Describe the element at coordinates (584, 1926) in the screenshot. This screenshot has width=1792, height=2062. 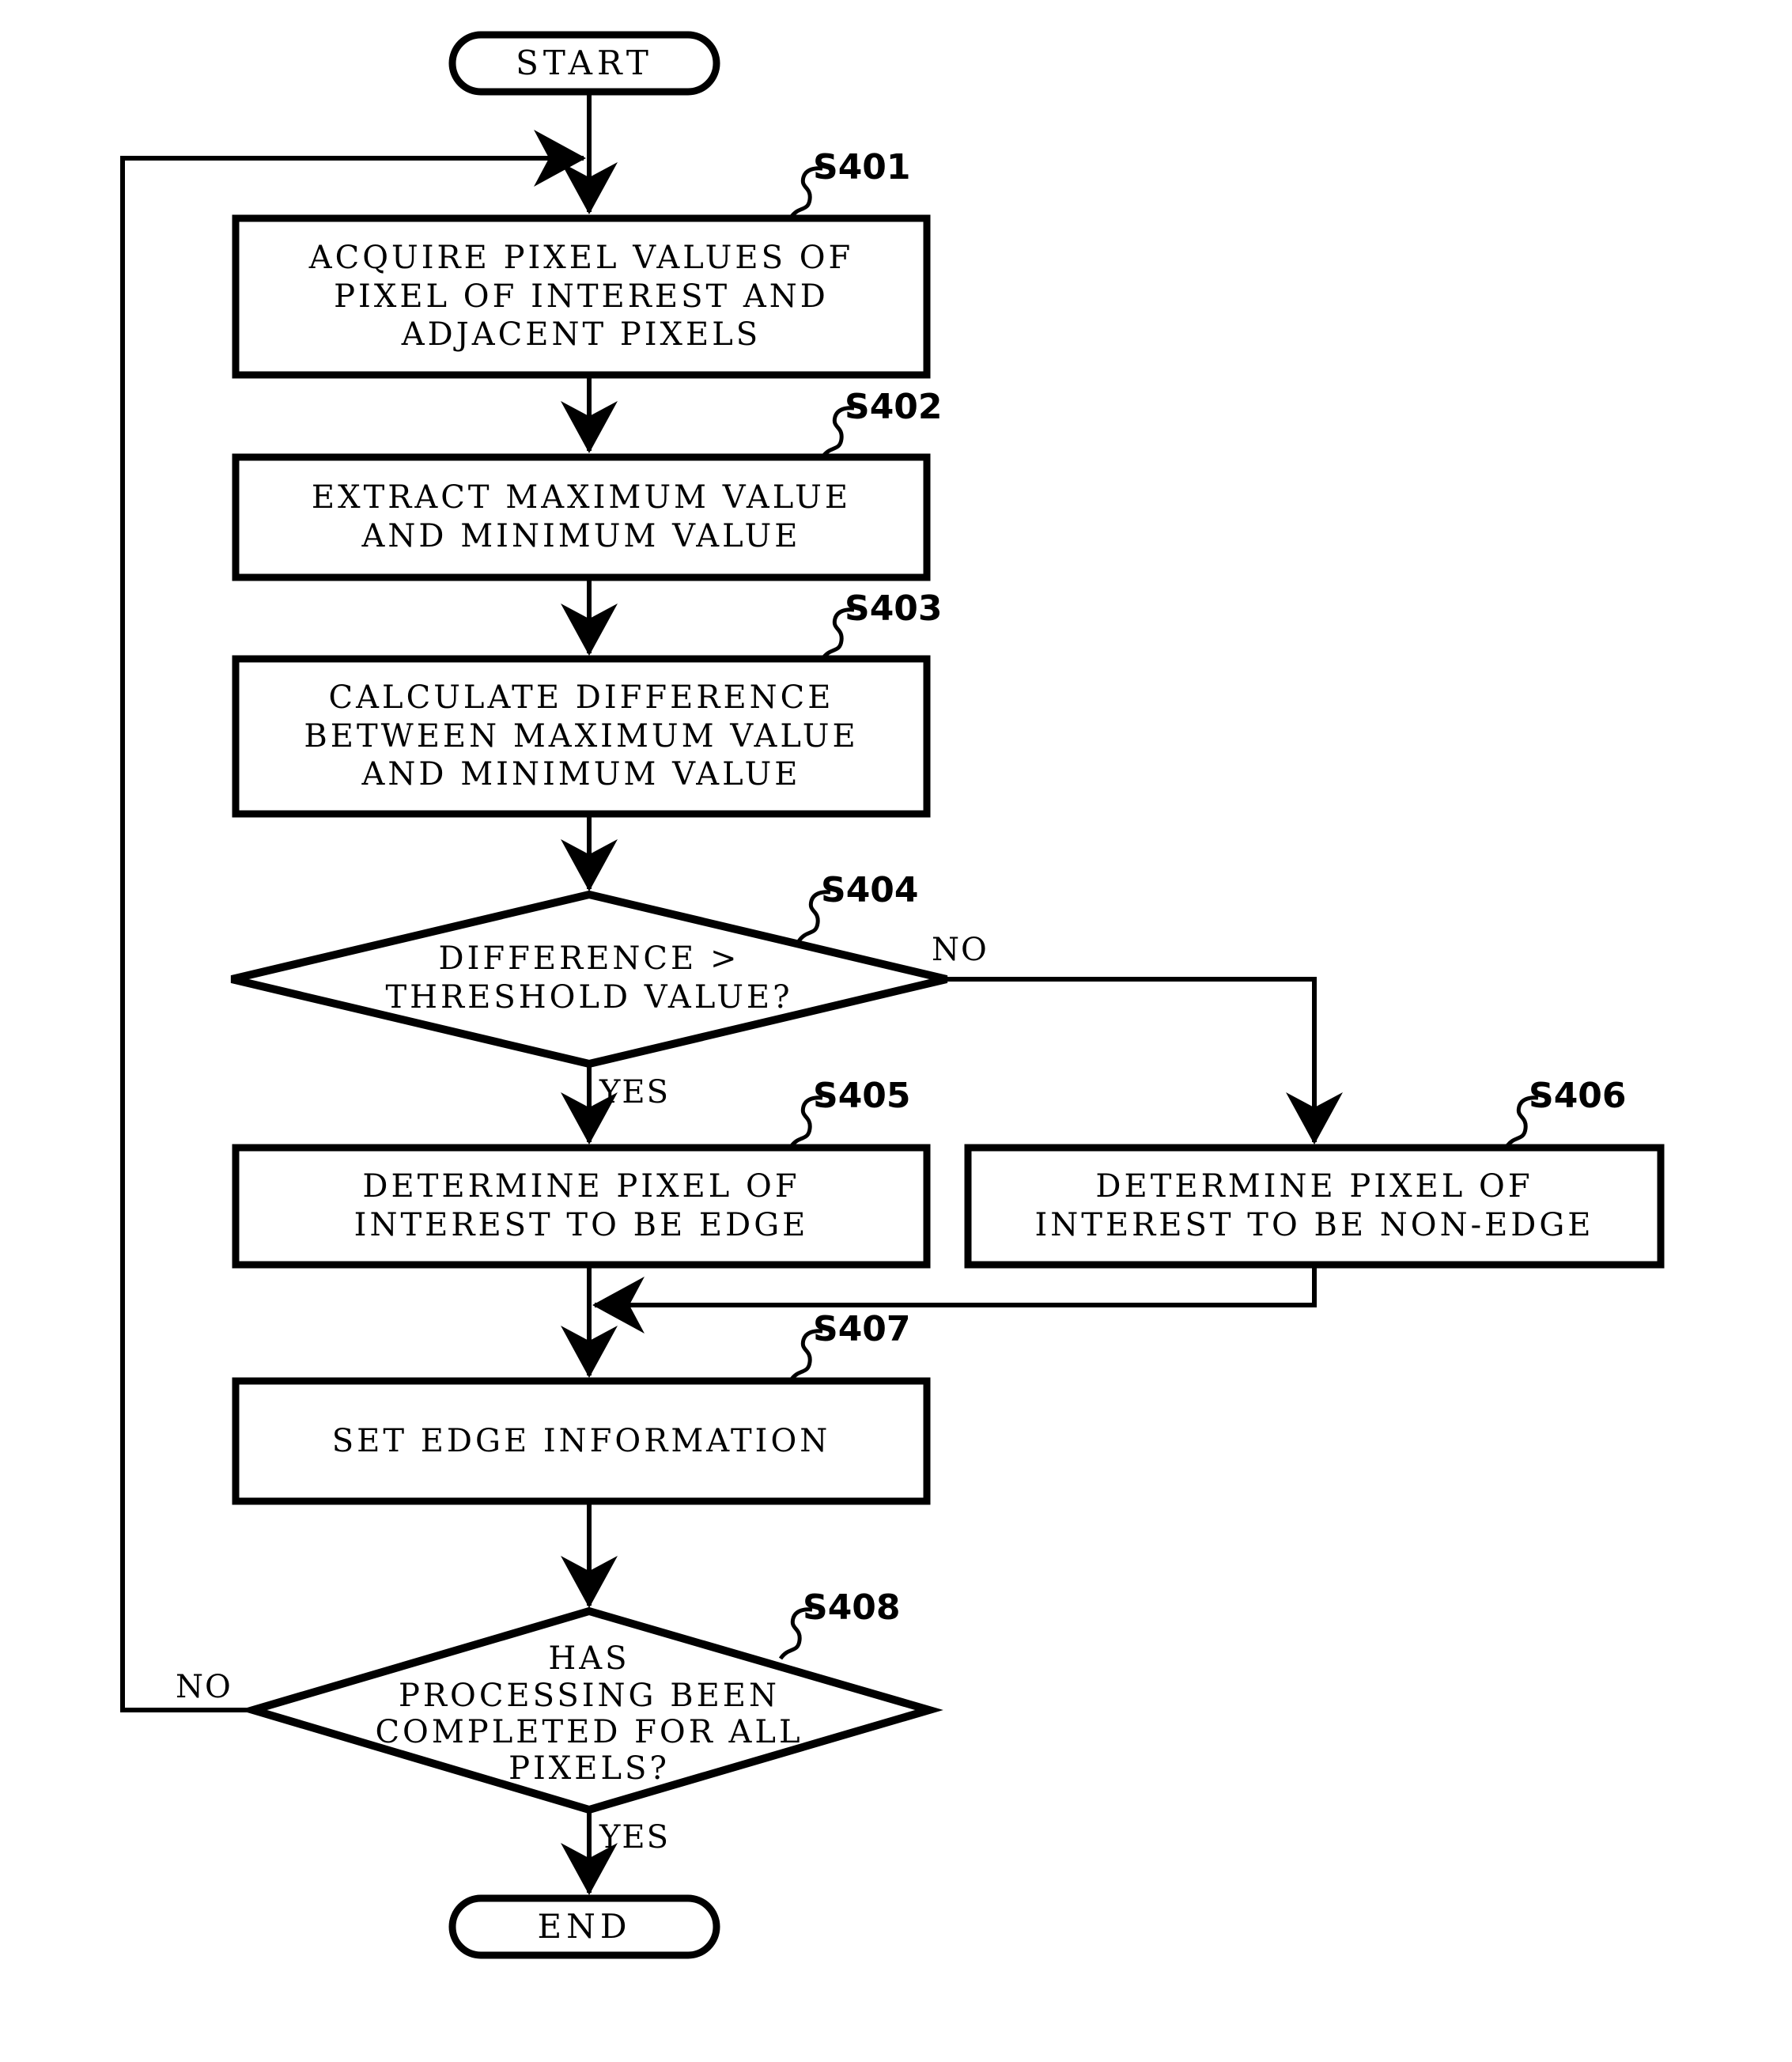
I see `end-terminator-shape` at that location.